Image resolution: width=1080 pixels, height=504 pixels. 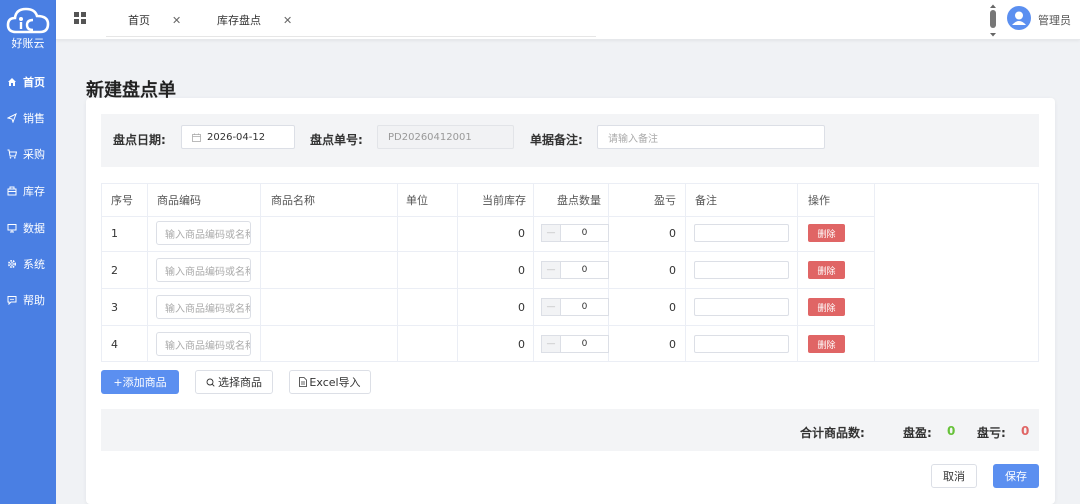 What do you see at coordinates (114, 270) in the screenshot?
I see `row-index: 2` at bounding box center [114, 270].